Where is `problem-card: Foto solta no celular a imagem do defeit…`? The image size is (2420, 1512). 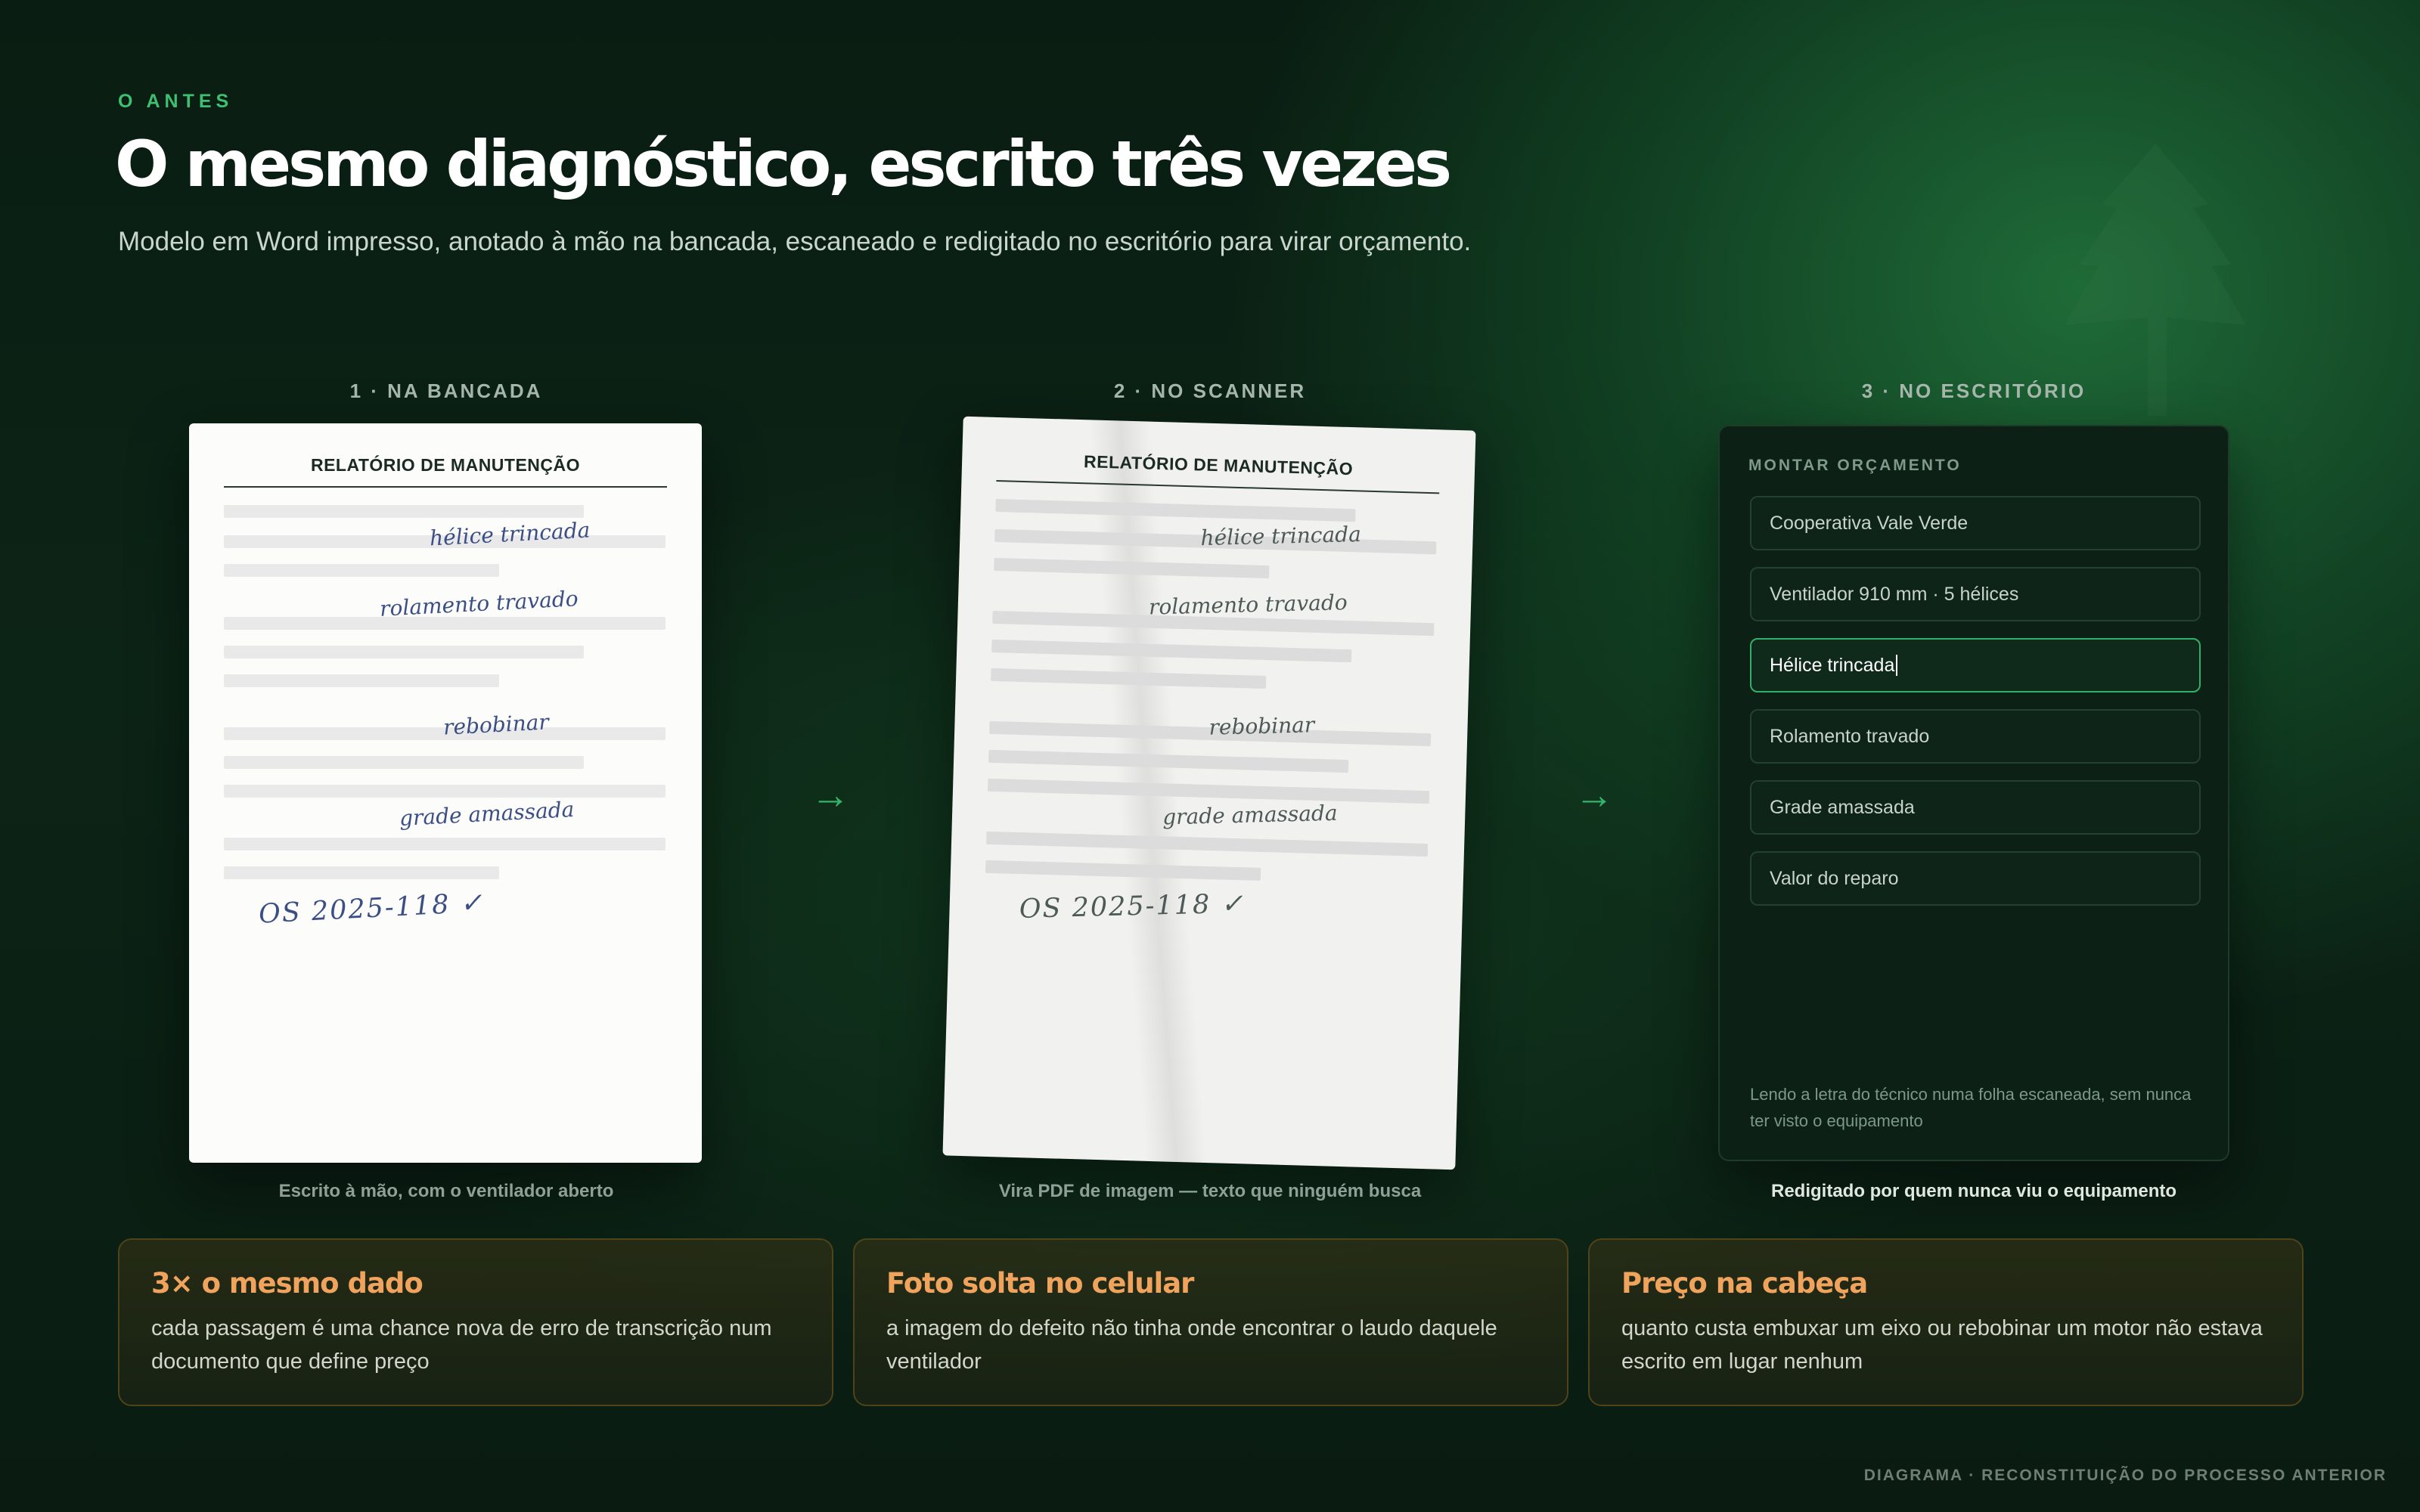
problem-card: Foto solta no celular a imagem do defeit… is located at coordinates (1210, 1322).